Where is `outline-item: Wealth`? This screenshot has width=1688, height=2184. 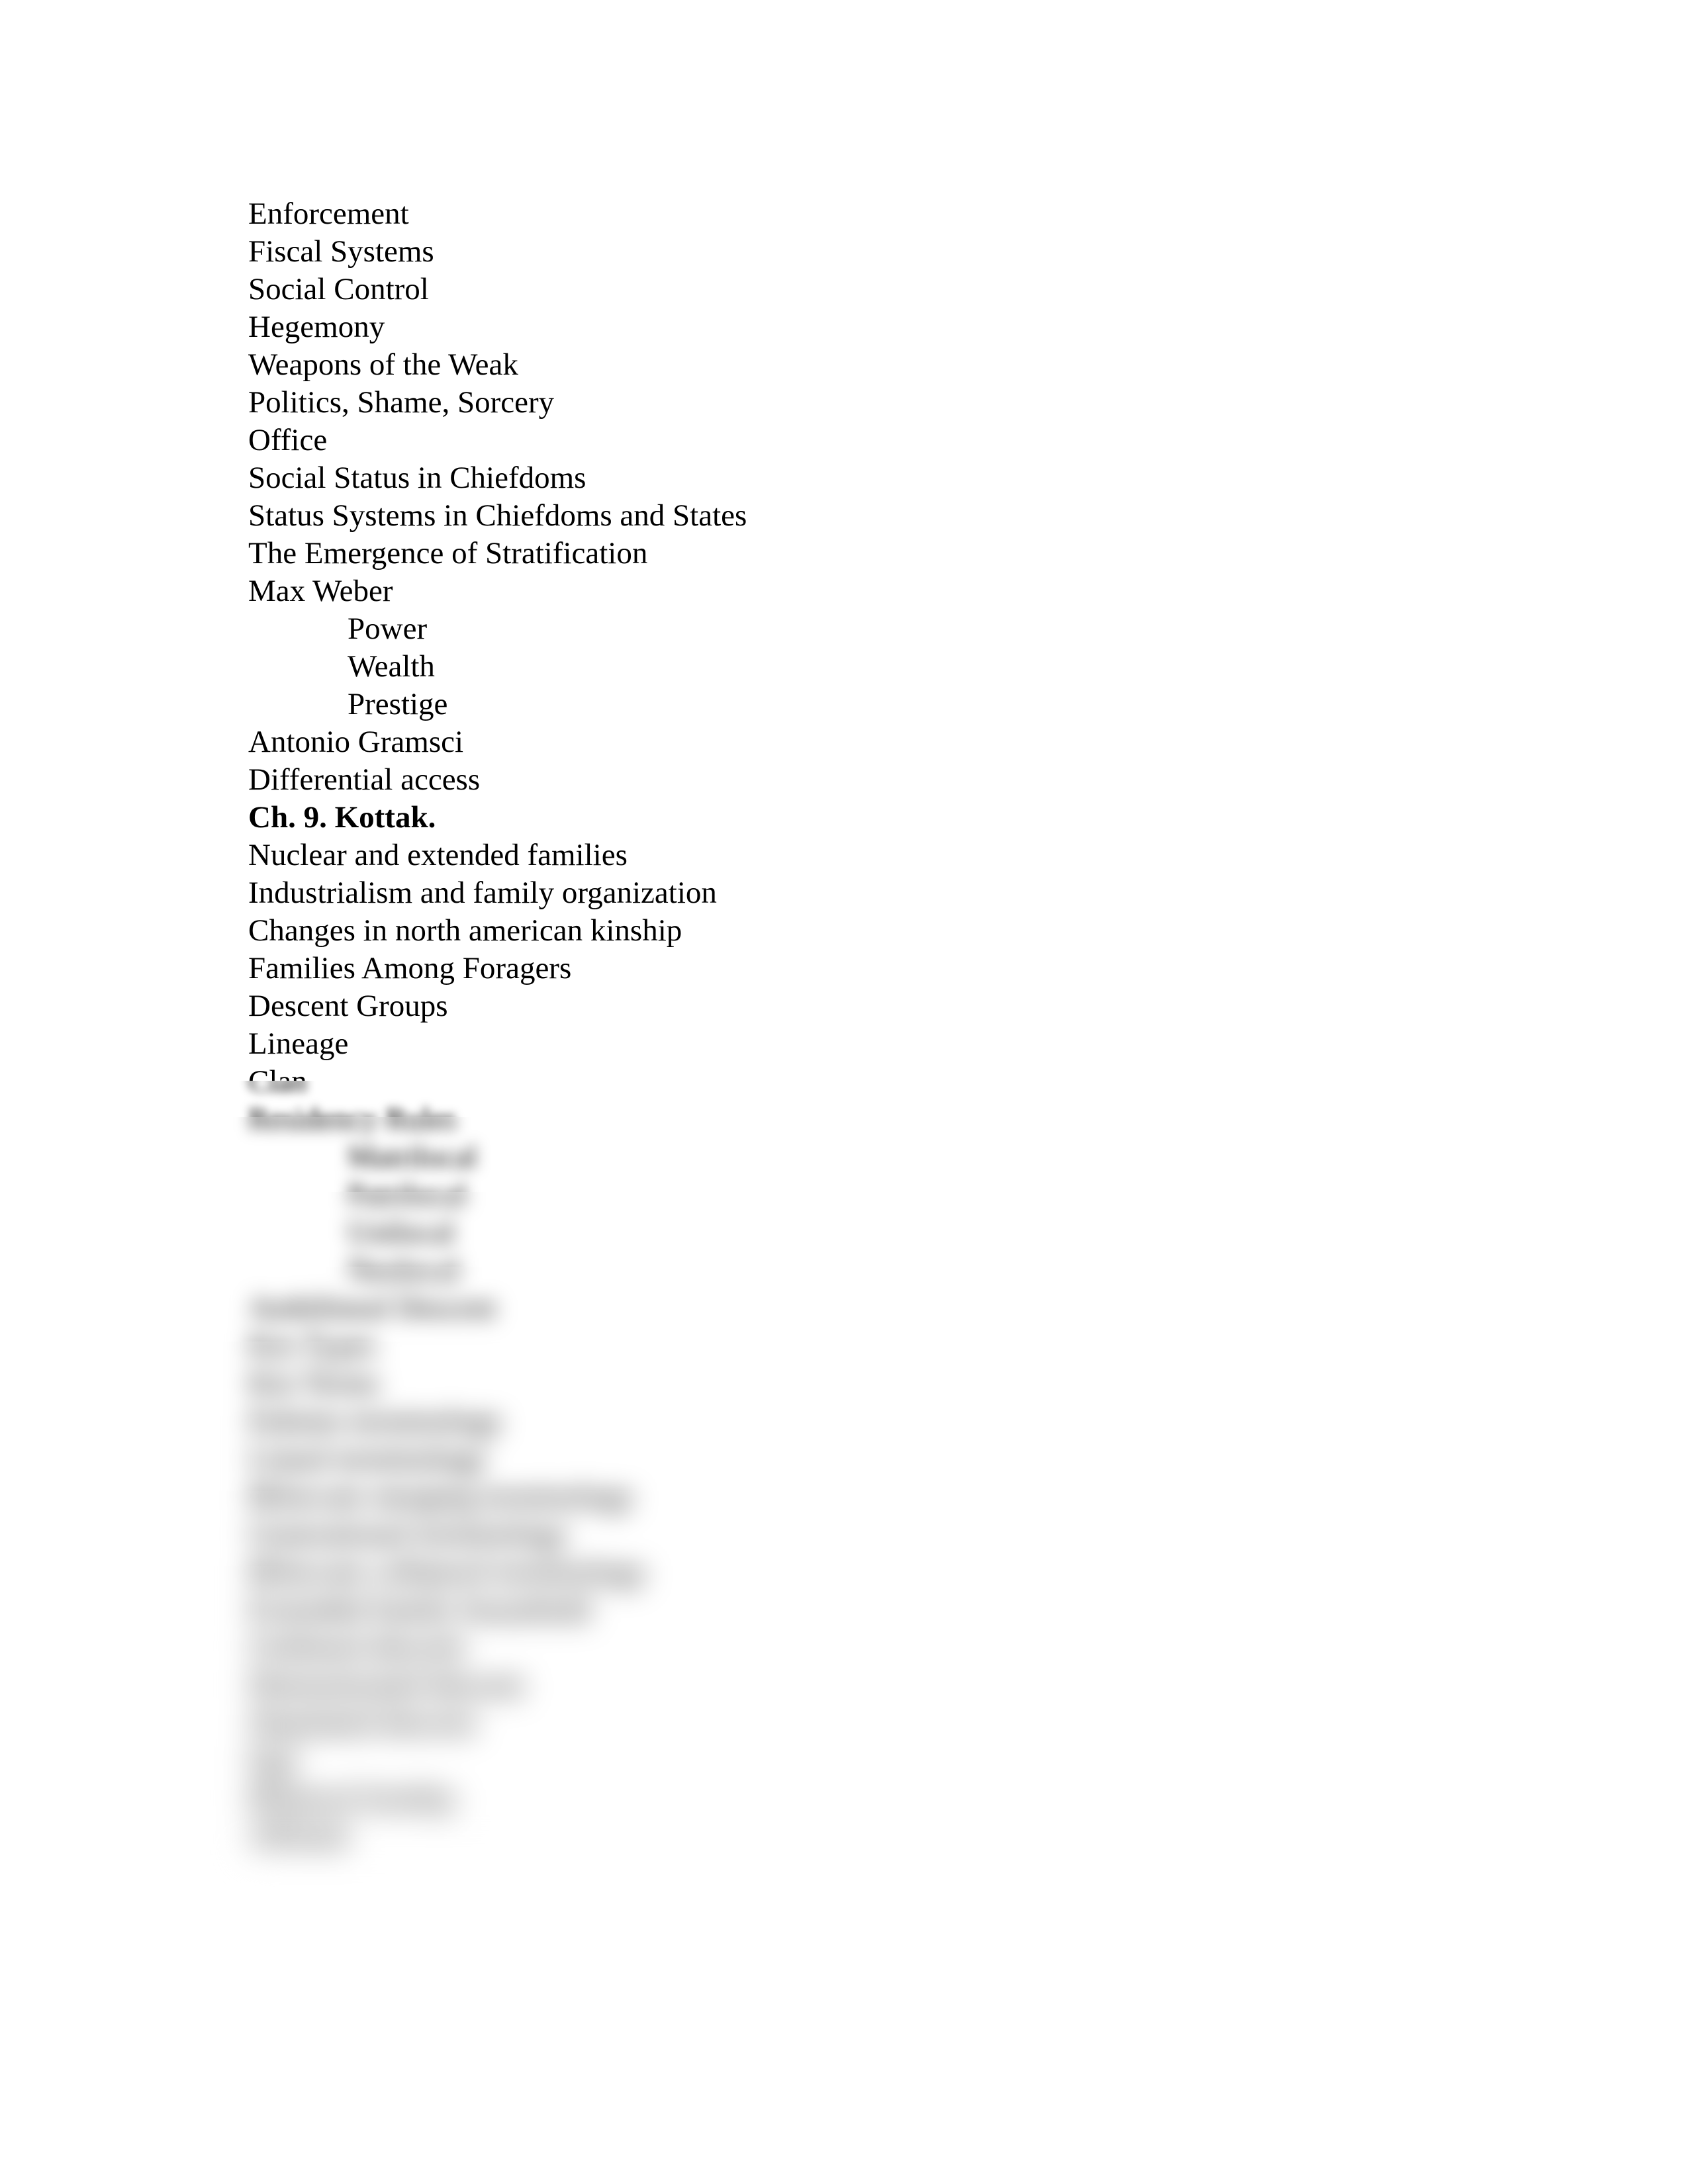
outline-item: Wealth is located at coordinates (391, 666).